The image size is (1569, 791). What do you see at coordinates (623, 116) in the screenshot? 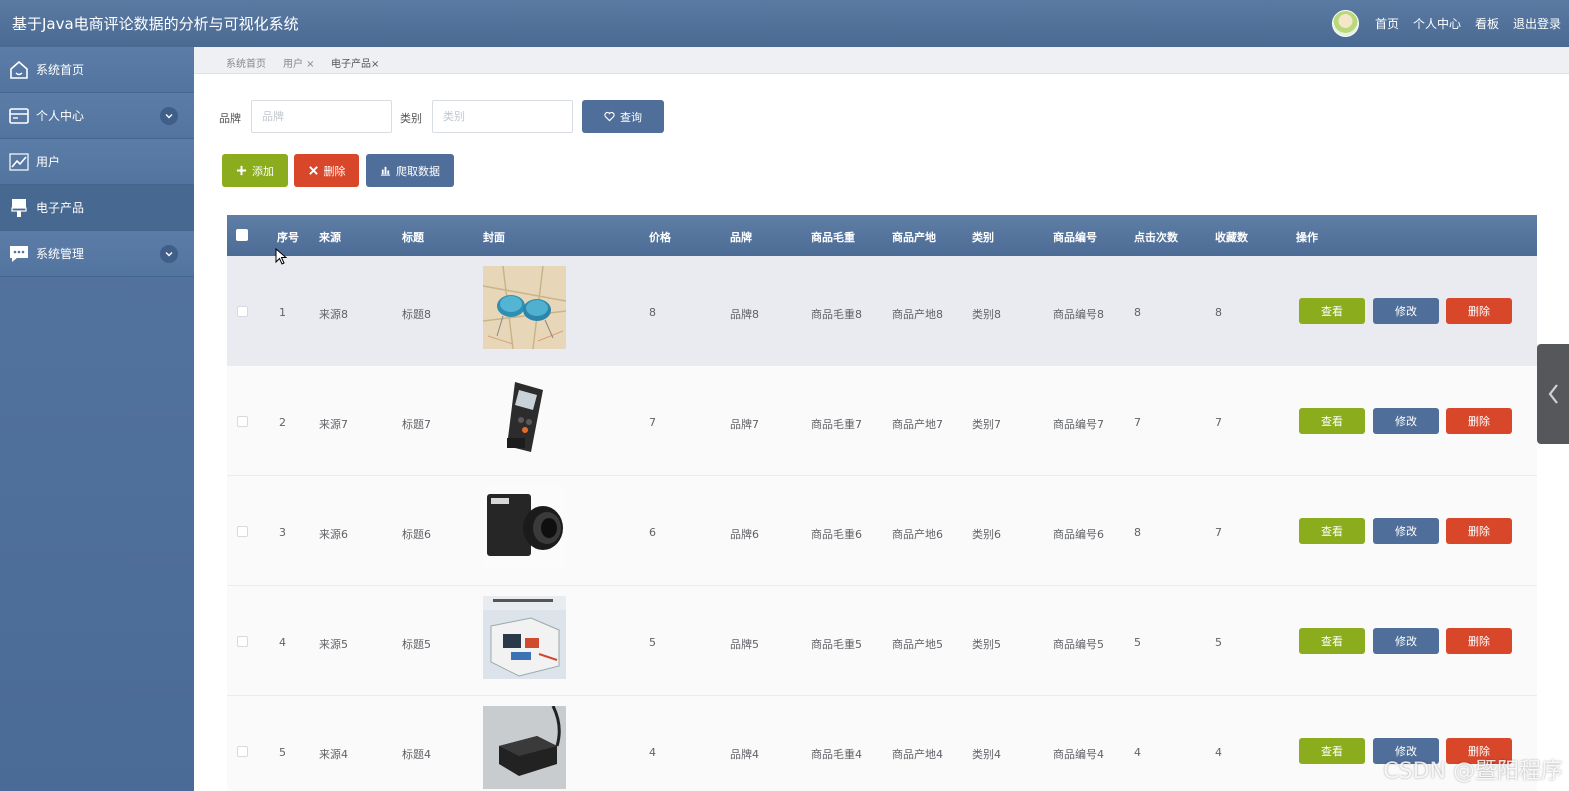
I see `query-button: 查询` at bounding box center [623, 116].